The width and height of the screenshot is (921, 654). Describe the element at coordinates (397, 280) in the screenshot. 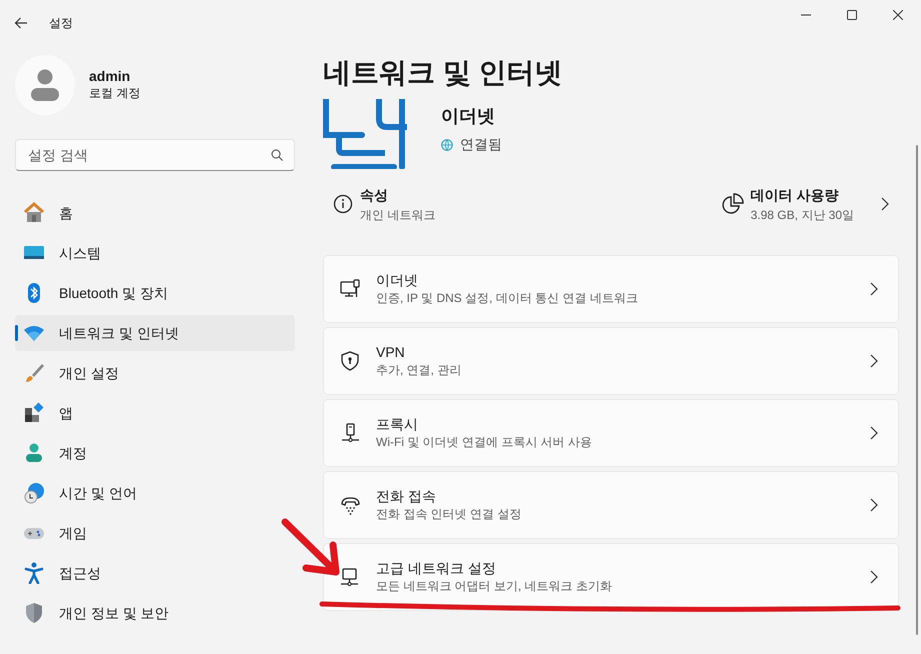

I see `card-title: 이더넷` at that location.